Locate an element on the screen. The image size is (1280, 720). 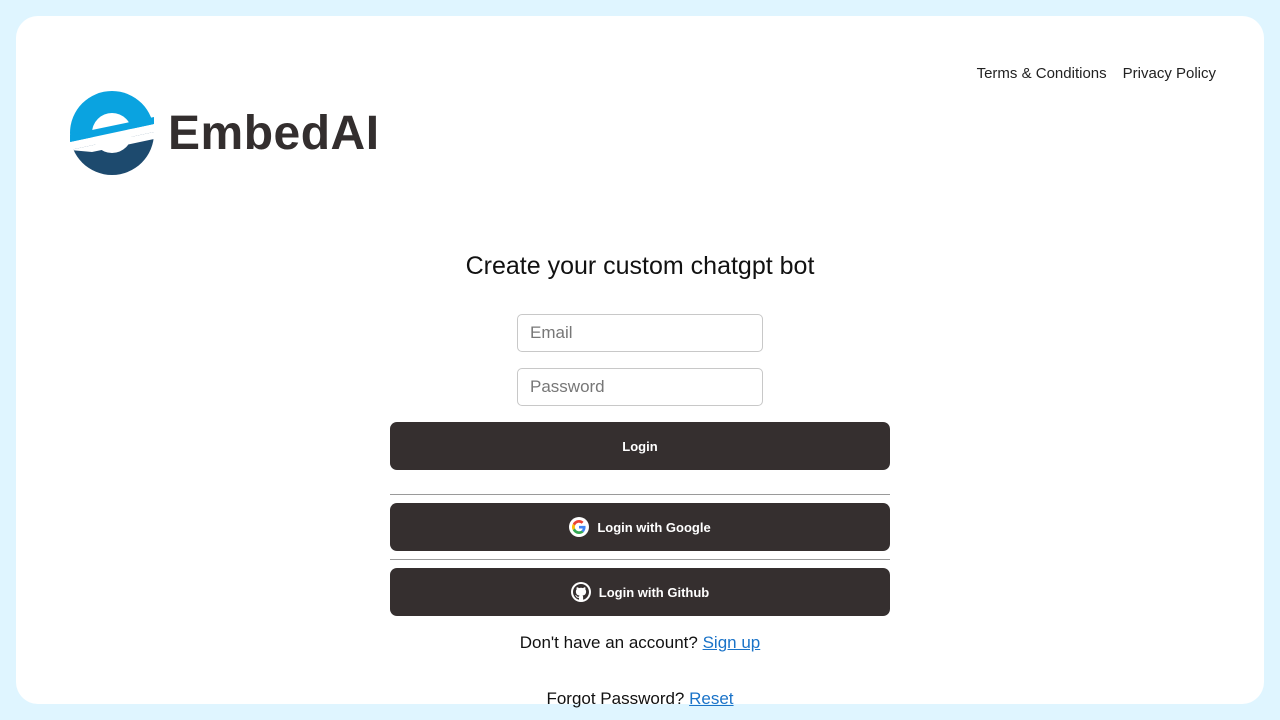
google-login-label: Login with Google is located at coordinates (654, 527).